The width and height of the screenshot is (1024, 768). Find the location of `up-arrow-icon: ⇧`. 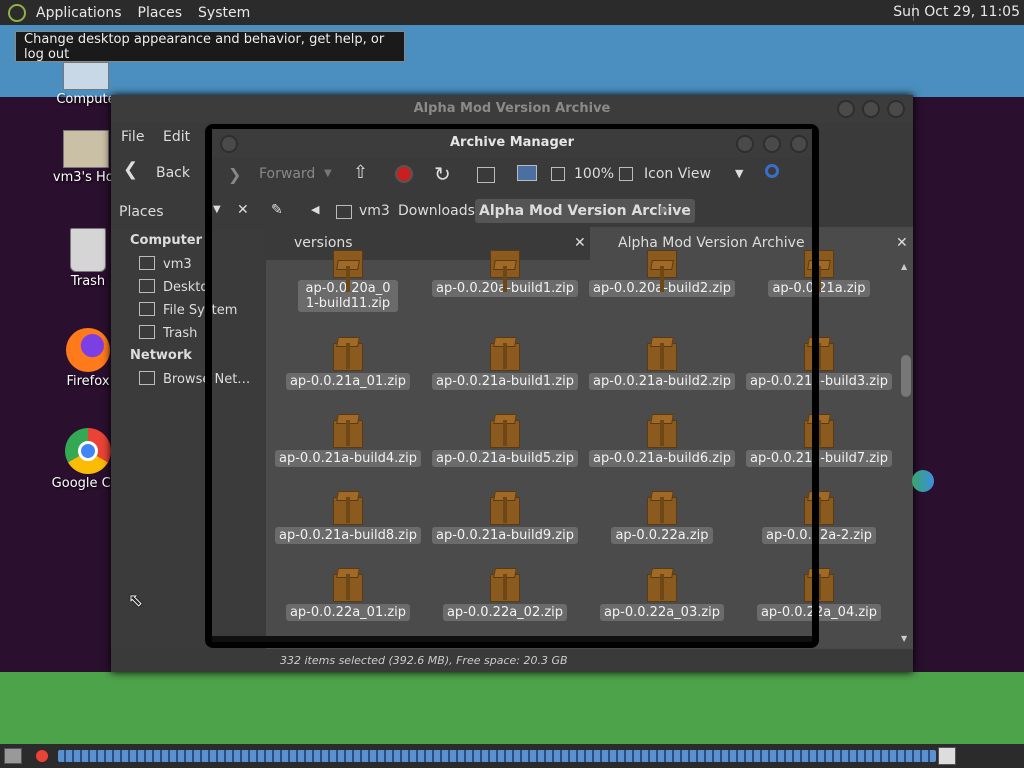

up-arrow-icon: ⇧ is located at coordinates (360, 172).